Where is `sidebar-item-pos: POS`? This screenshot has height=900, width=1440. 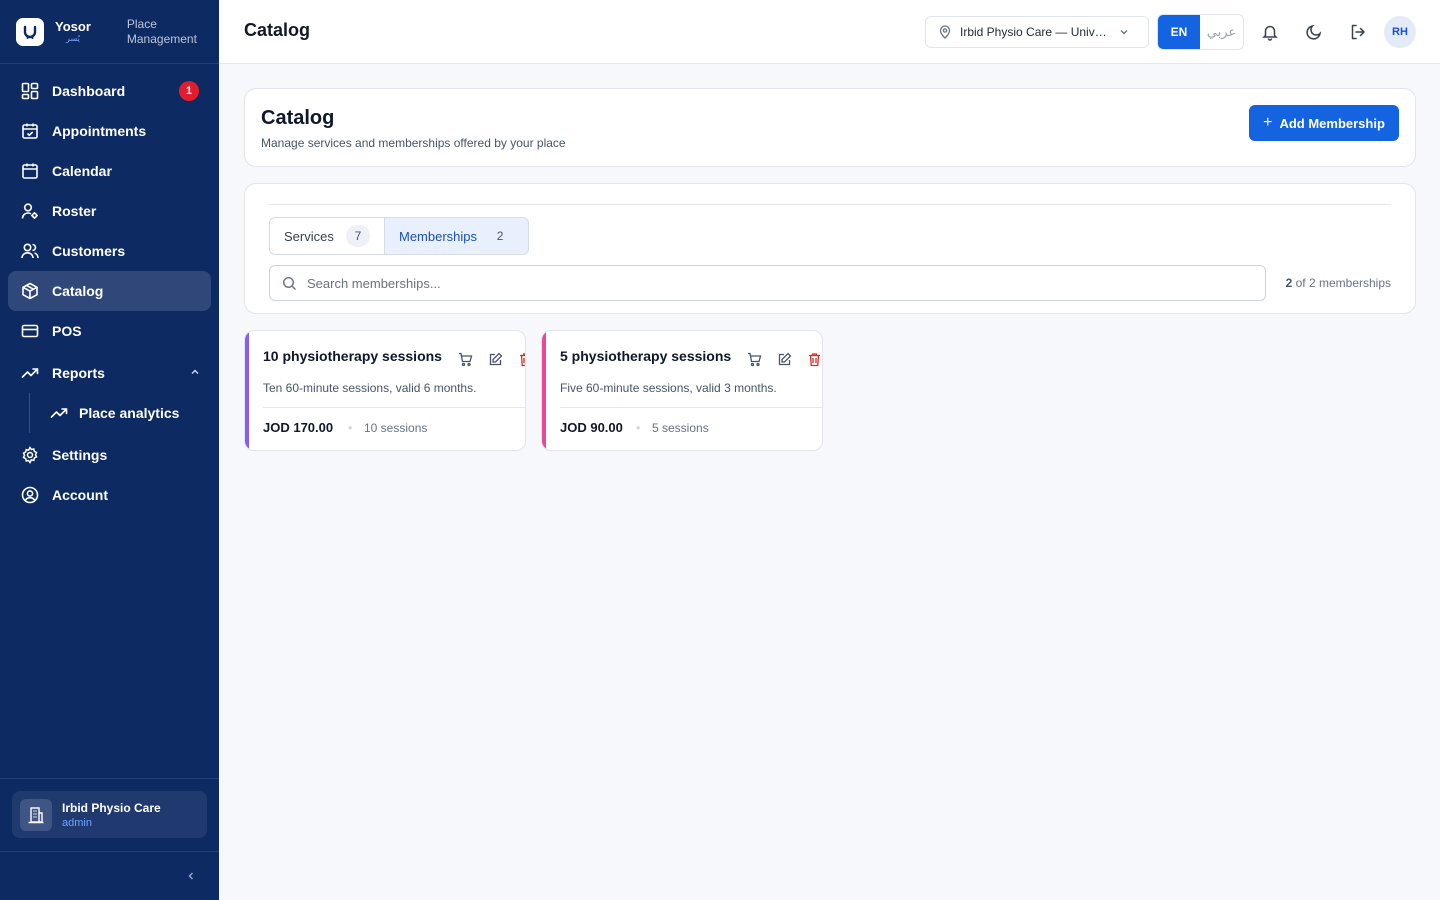
sidebar-item-pos: POS is located at coordinates (109, 331).